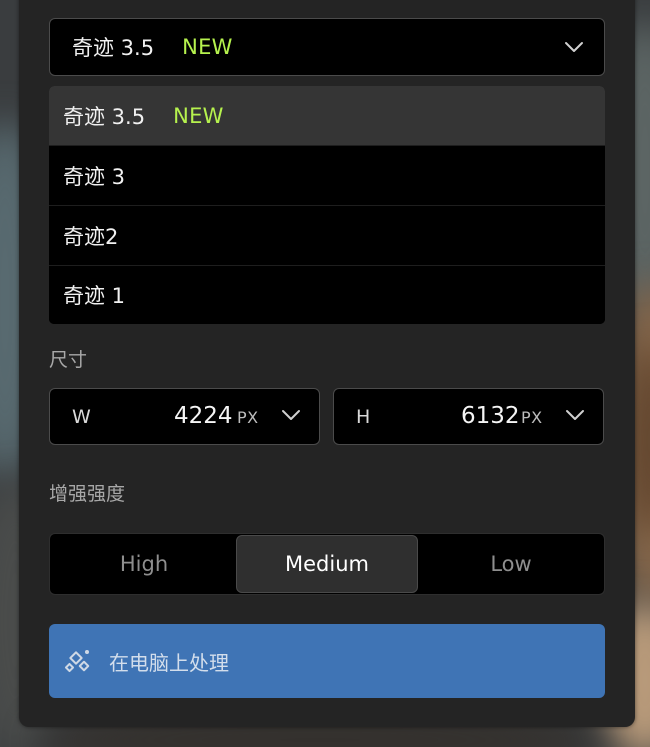 This screenshot has width=650, height=747. I want to click on model-option-label: 奇迹 3.5, so click(104, 116).